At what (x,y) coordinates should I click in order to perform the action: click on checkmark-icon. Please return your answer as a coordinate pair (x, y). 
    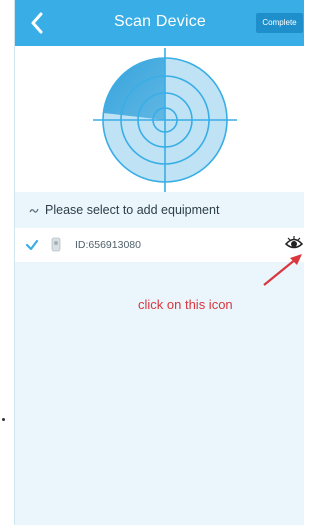
    Looking at the image, I should click on (32, 245).